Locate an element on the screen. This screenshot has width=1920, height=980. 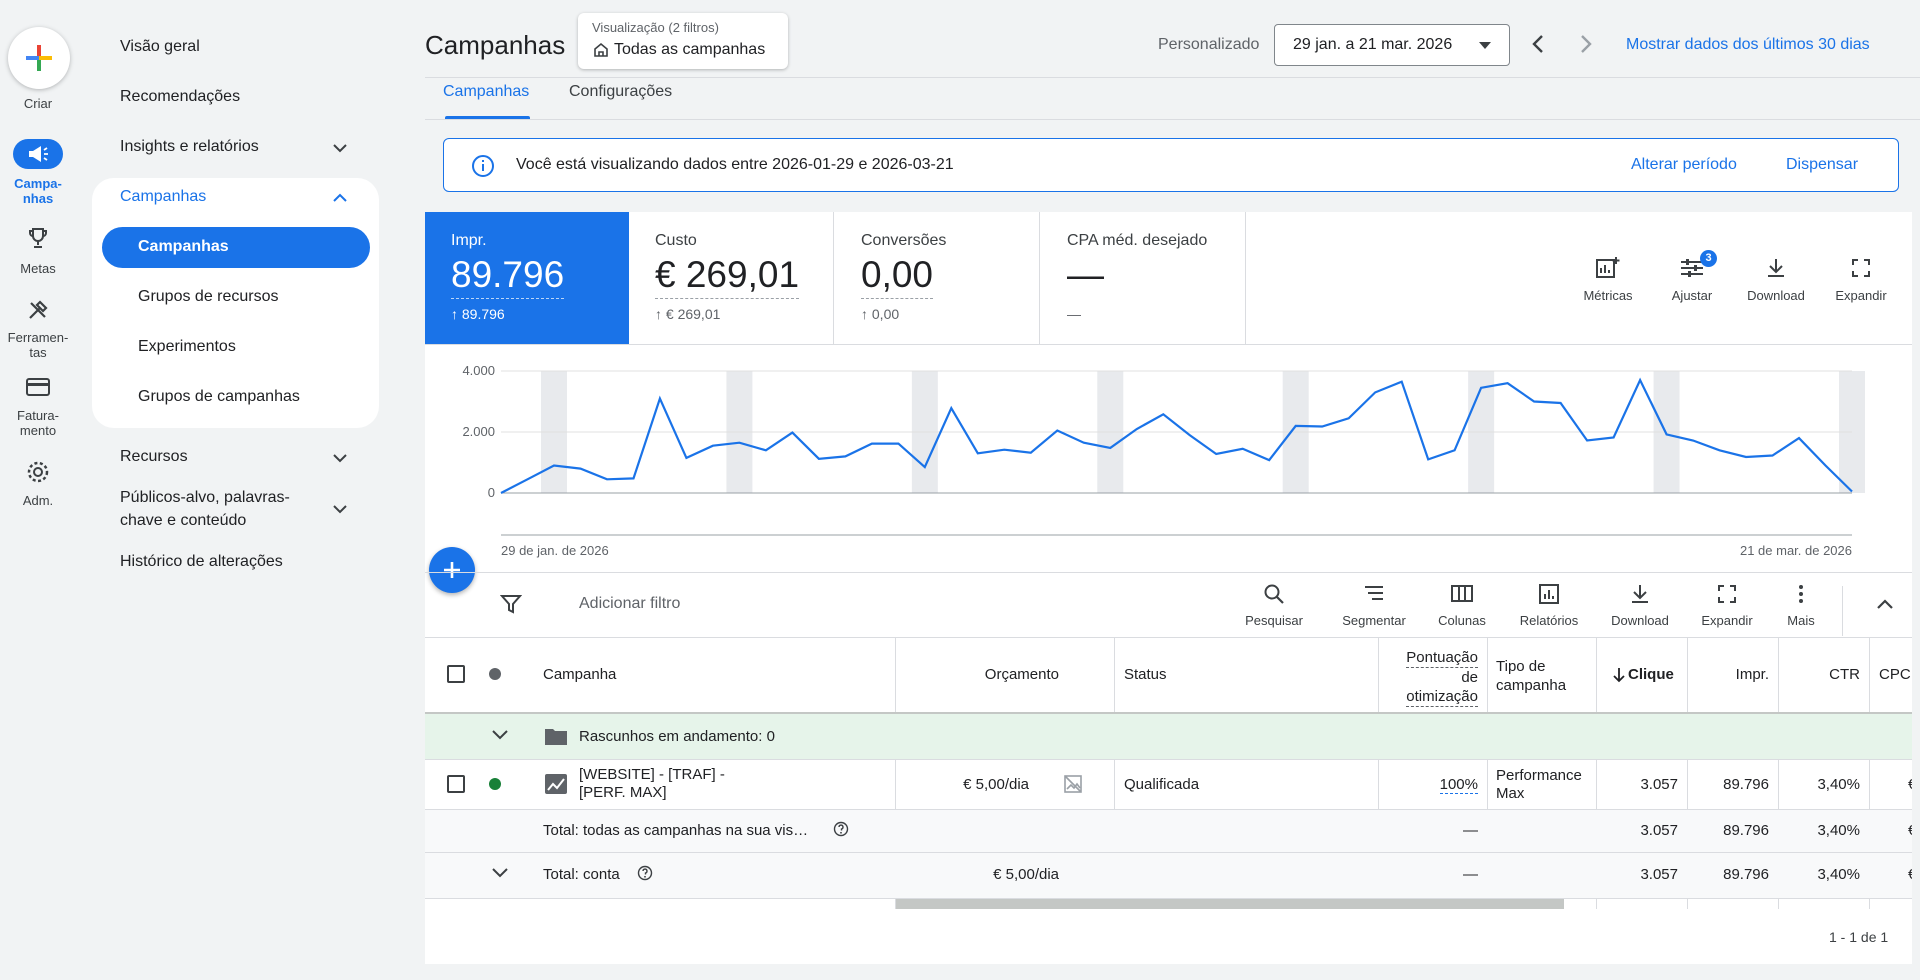
metric-impressions: Impr. 89.796 ↑ 89.796 is located at coordinates (527, 278).